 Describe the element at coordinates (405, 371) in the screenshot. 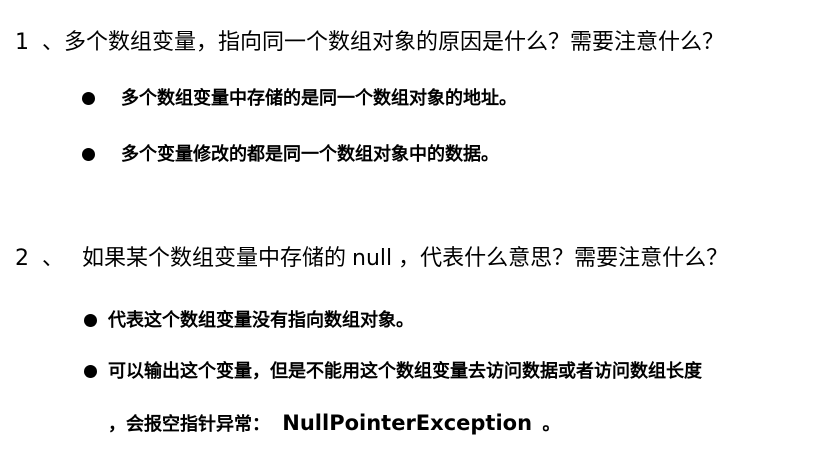

I see `question-2-bullet-2: 可以输出这个变量，但是不能用这个数组变量去访问数据或者访问数组长度` at that location.